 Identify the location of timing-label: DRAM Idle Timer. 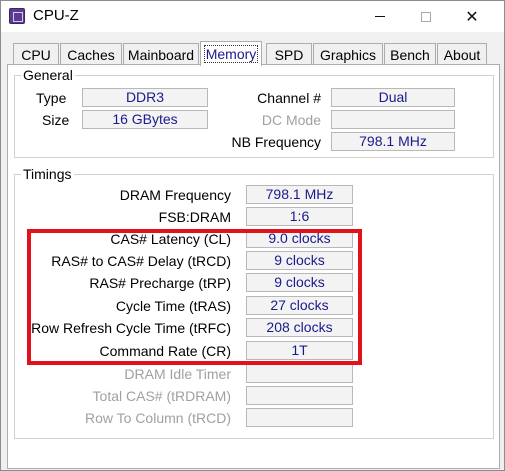
(177, 374).